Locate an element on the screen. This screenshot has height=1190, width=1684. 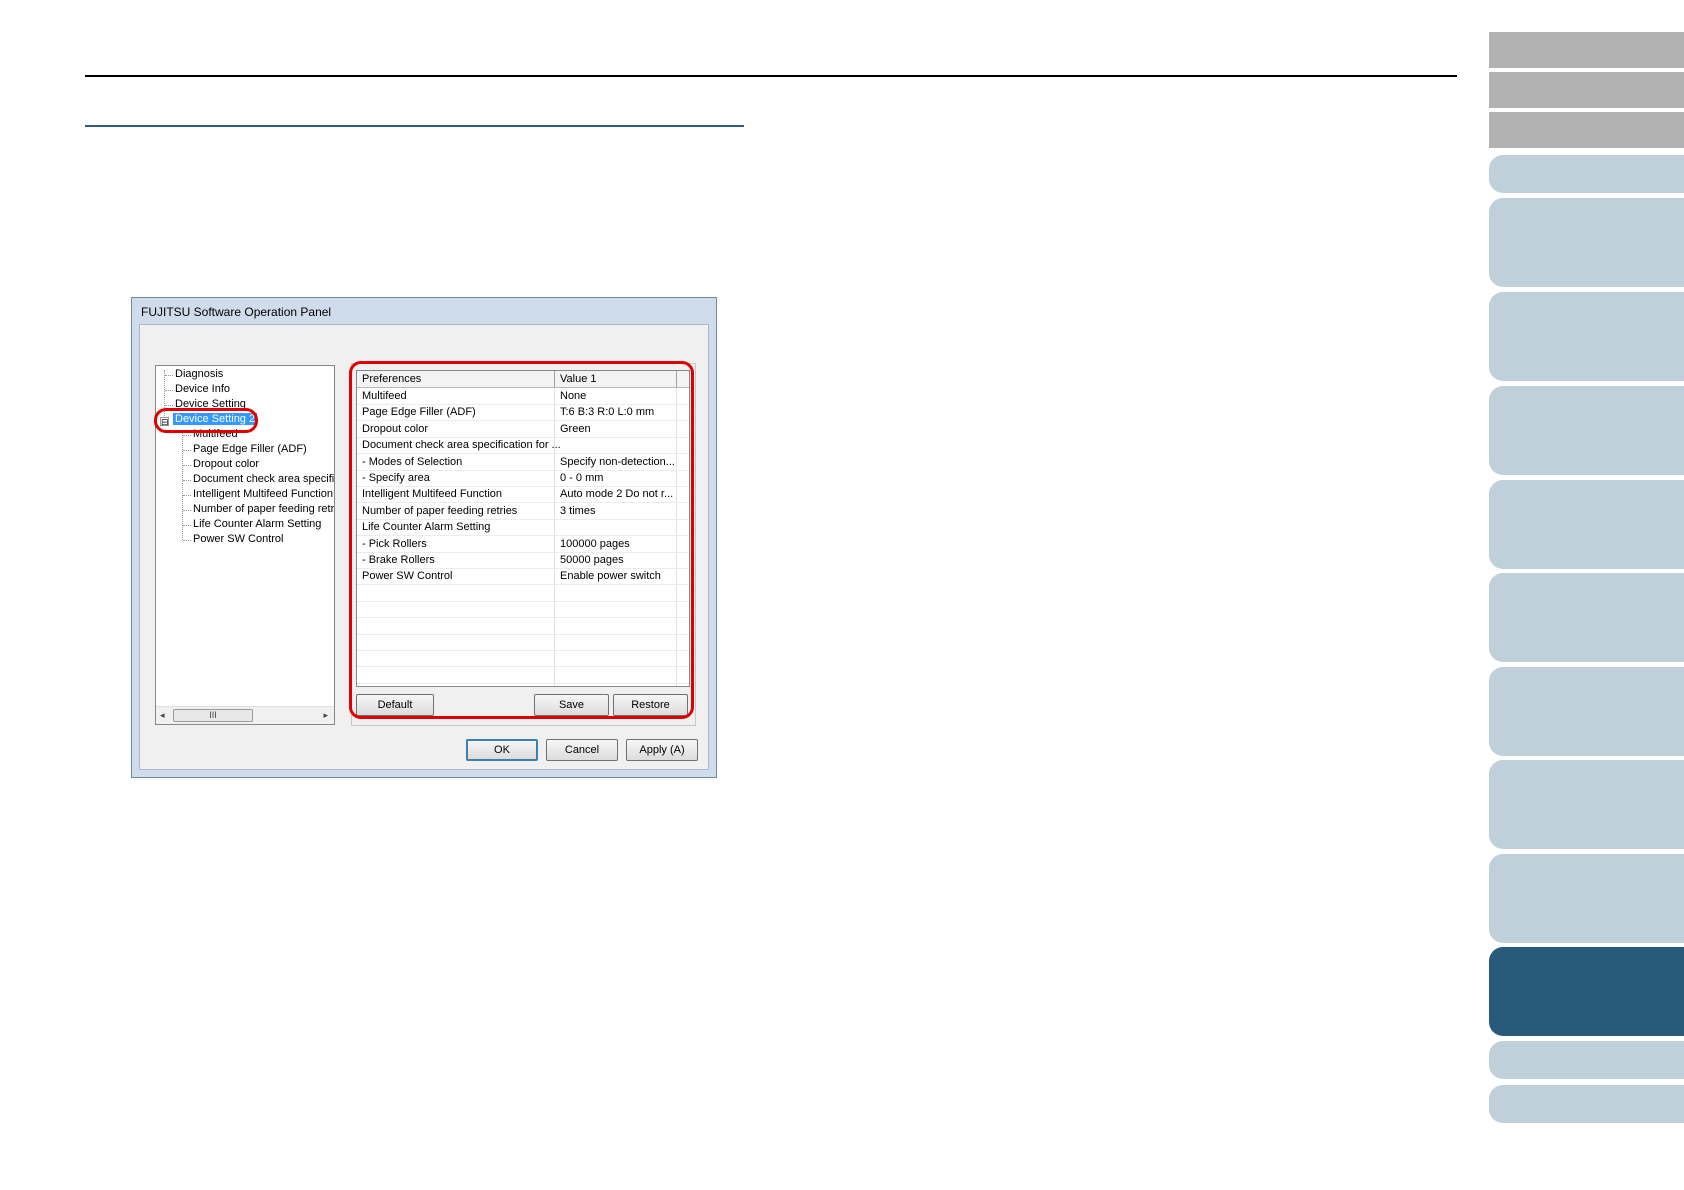
highlight-ring-settings-panel is located at coordinates (521, 540).